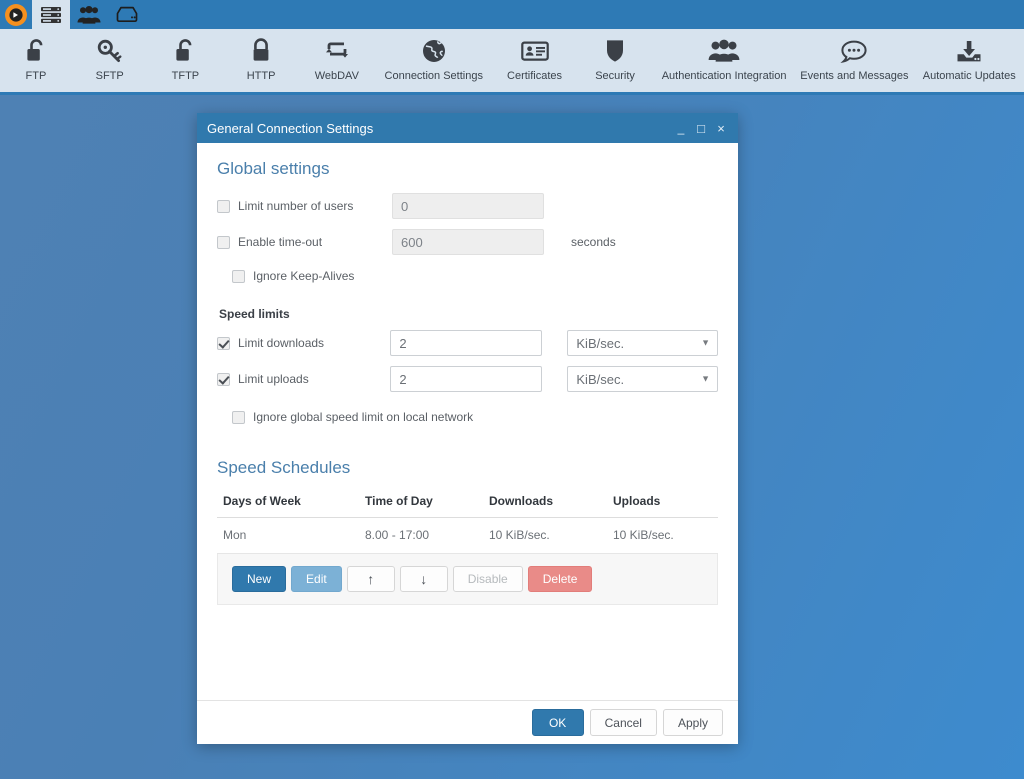  Describe the element at coordinates (290, 128) in the screenshot. I see `dialog-title: General Connection Settings` at that location.